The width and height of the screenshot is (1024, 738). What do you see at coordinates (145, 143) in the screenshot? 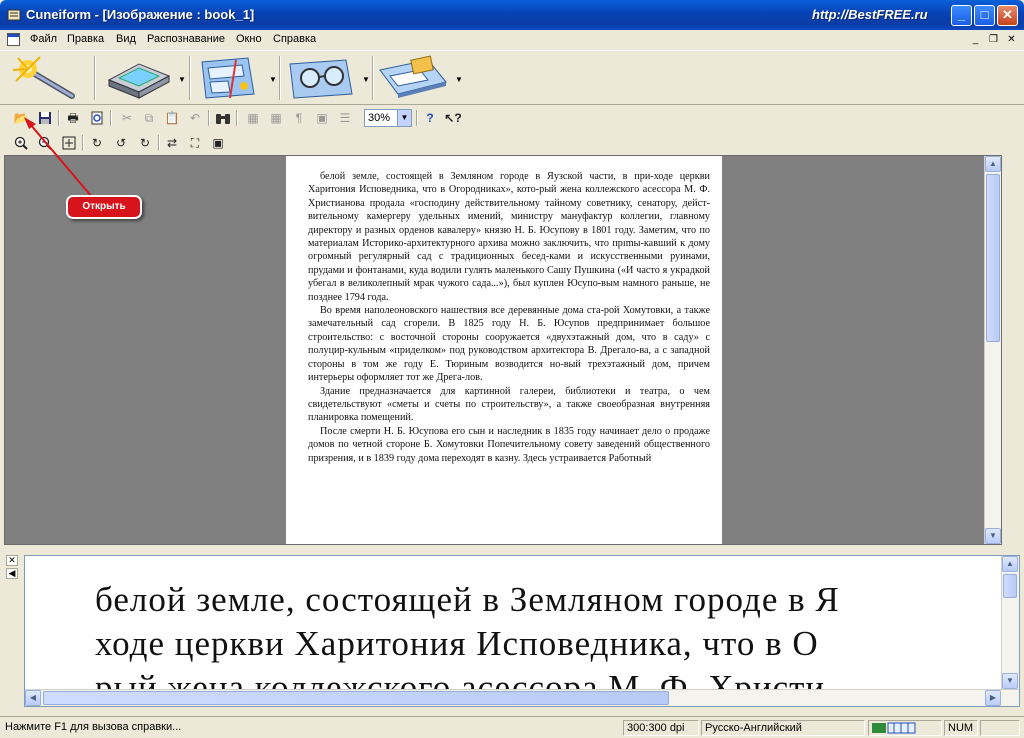
I see `rotate-right-icon: ↻` at bounding box center [145, 143].